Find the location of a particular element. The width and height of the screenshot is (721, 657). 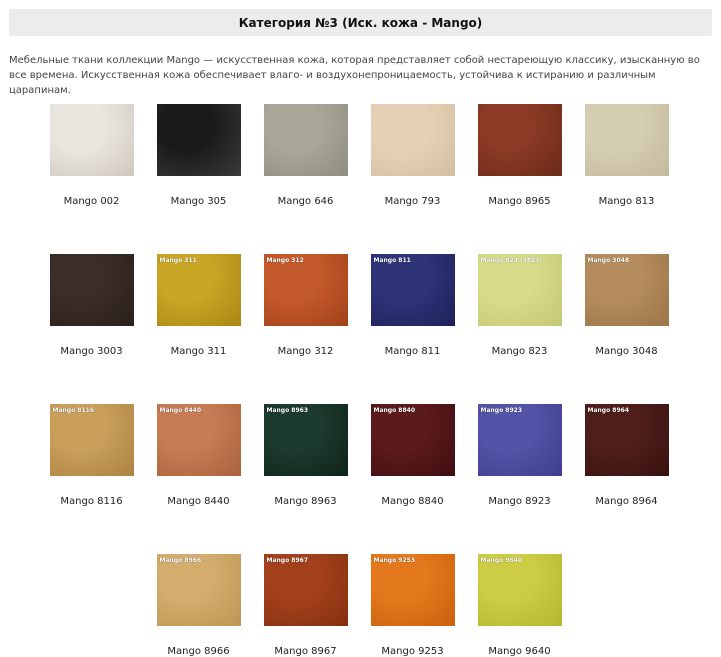

swatch-card: Mango 646 is located at coordinates (305, 155).